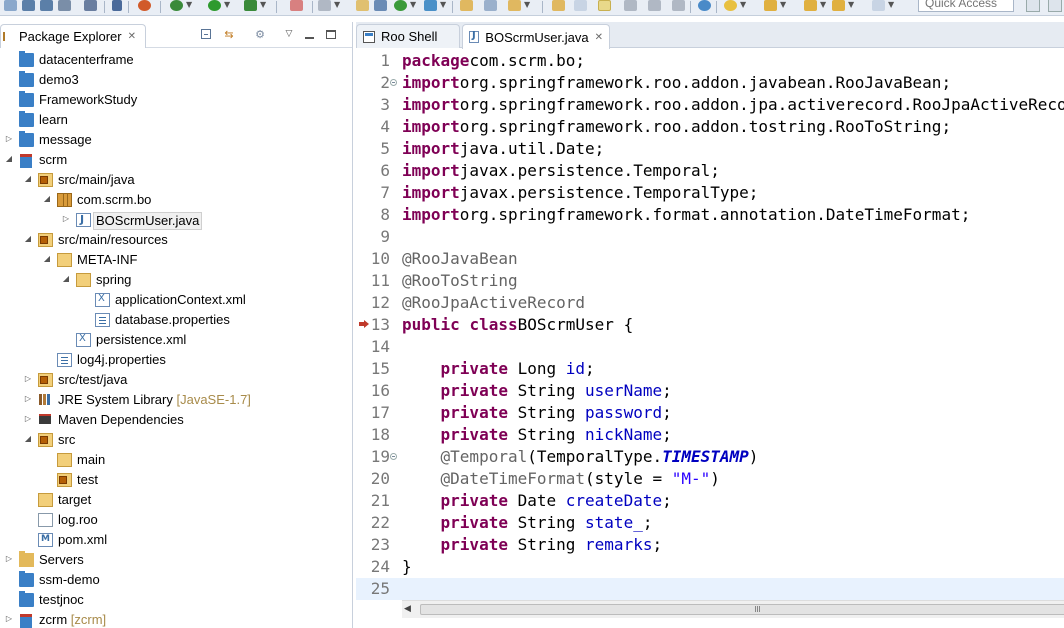  Describe the element at coordinates (176, 520) in the screenshot. I see `tree-item: log.roo` at that location.